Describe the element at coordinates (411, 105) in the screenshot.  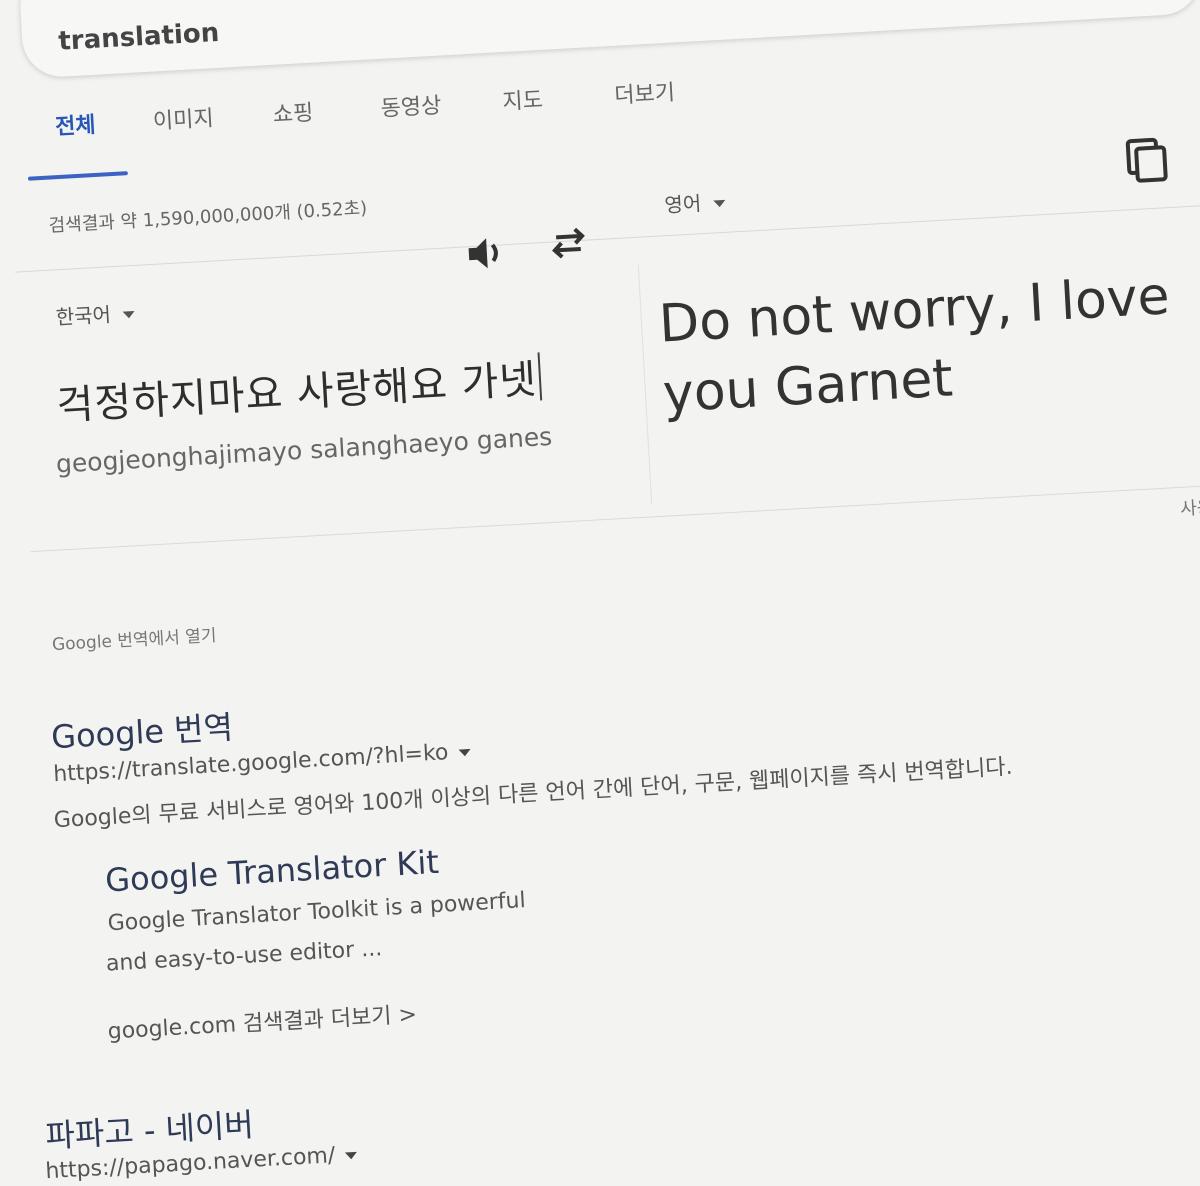
I see `tab-videos: 동영상` at that location.